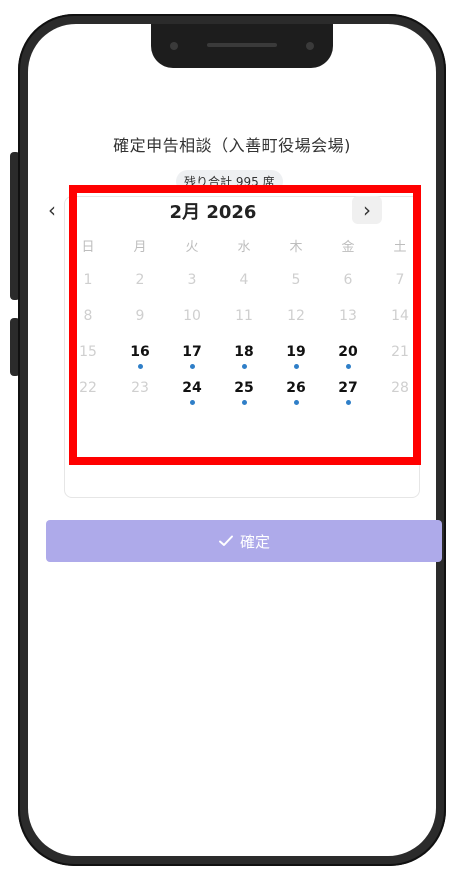  Describe the element at coordinates (88, 247) in the screenshot. I see `weekday-sun: 日` at that location.